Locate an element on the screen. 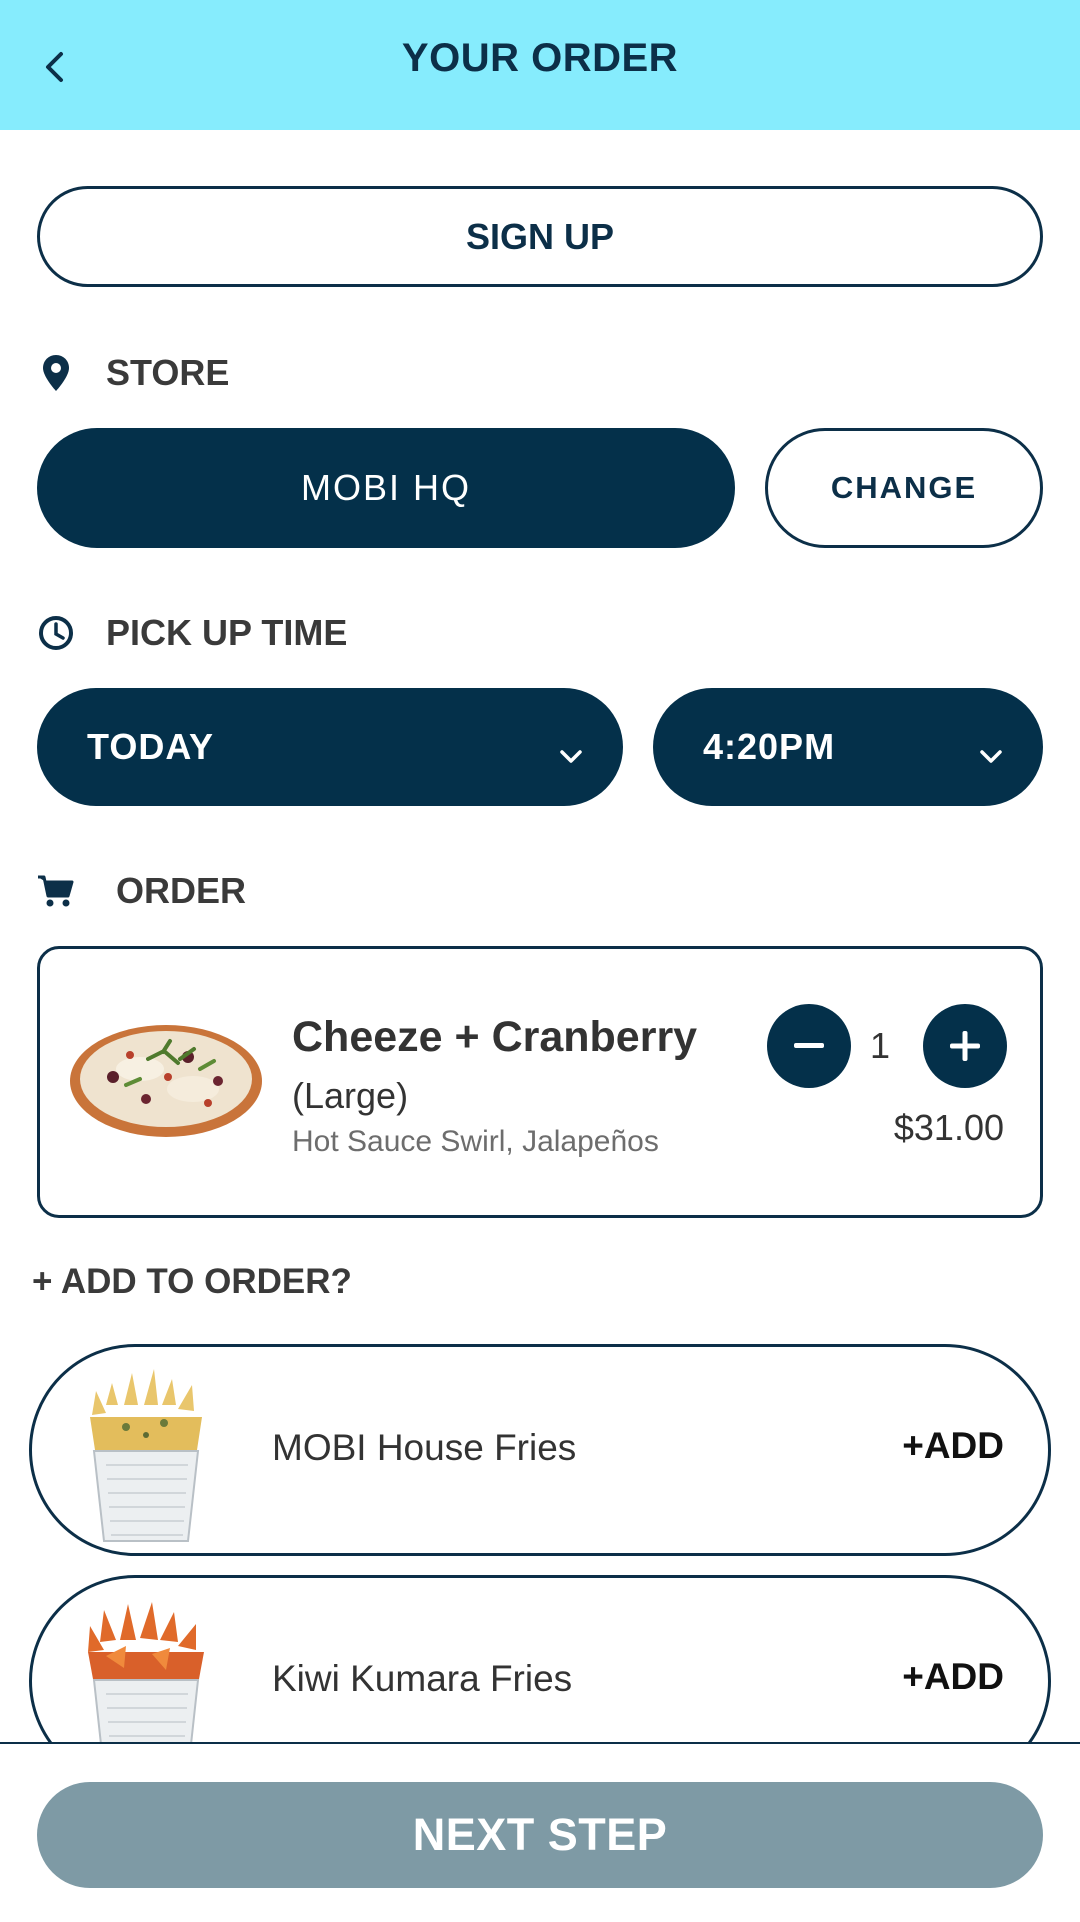  bottom-action-bar: NEXT STEP is located at coordinates (540, 1832).